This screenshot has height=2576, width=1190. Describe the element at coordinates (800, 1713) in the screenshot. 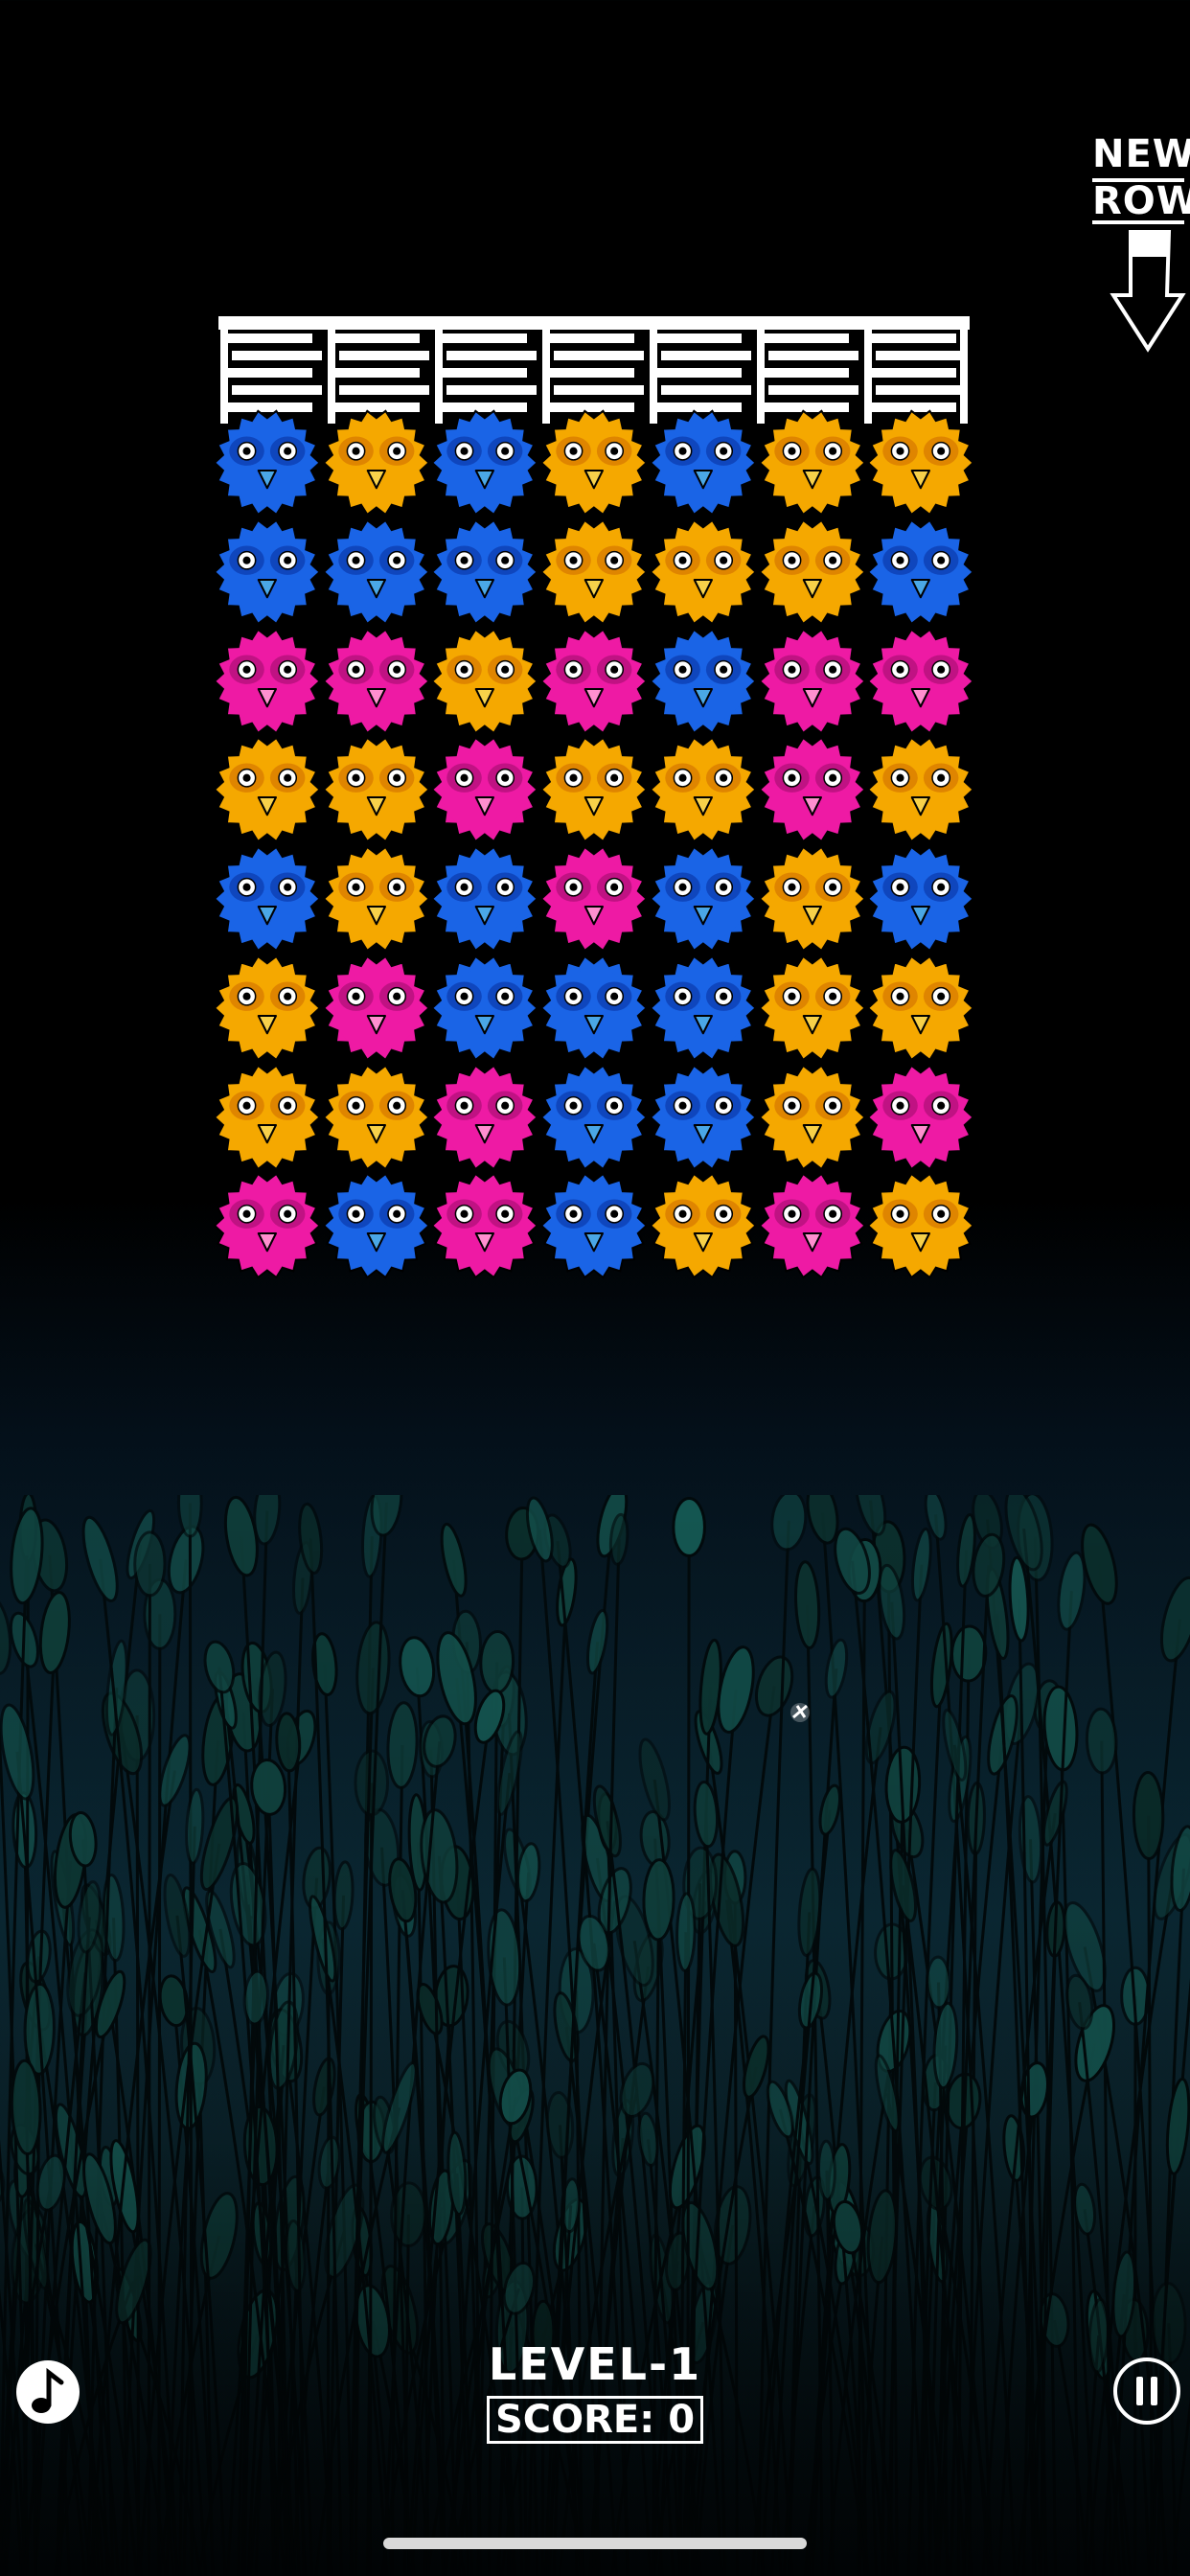

I see `firefly-sprite` at that location.